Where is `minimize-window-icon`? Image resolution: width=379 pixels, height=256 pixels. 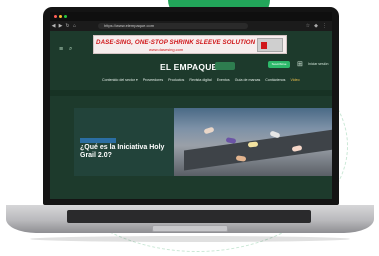
minimize-window-icon is located at coordinates (60, 16).